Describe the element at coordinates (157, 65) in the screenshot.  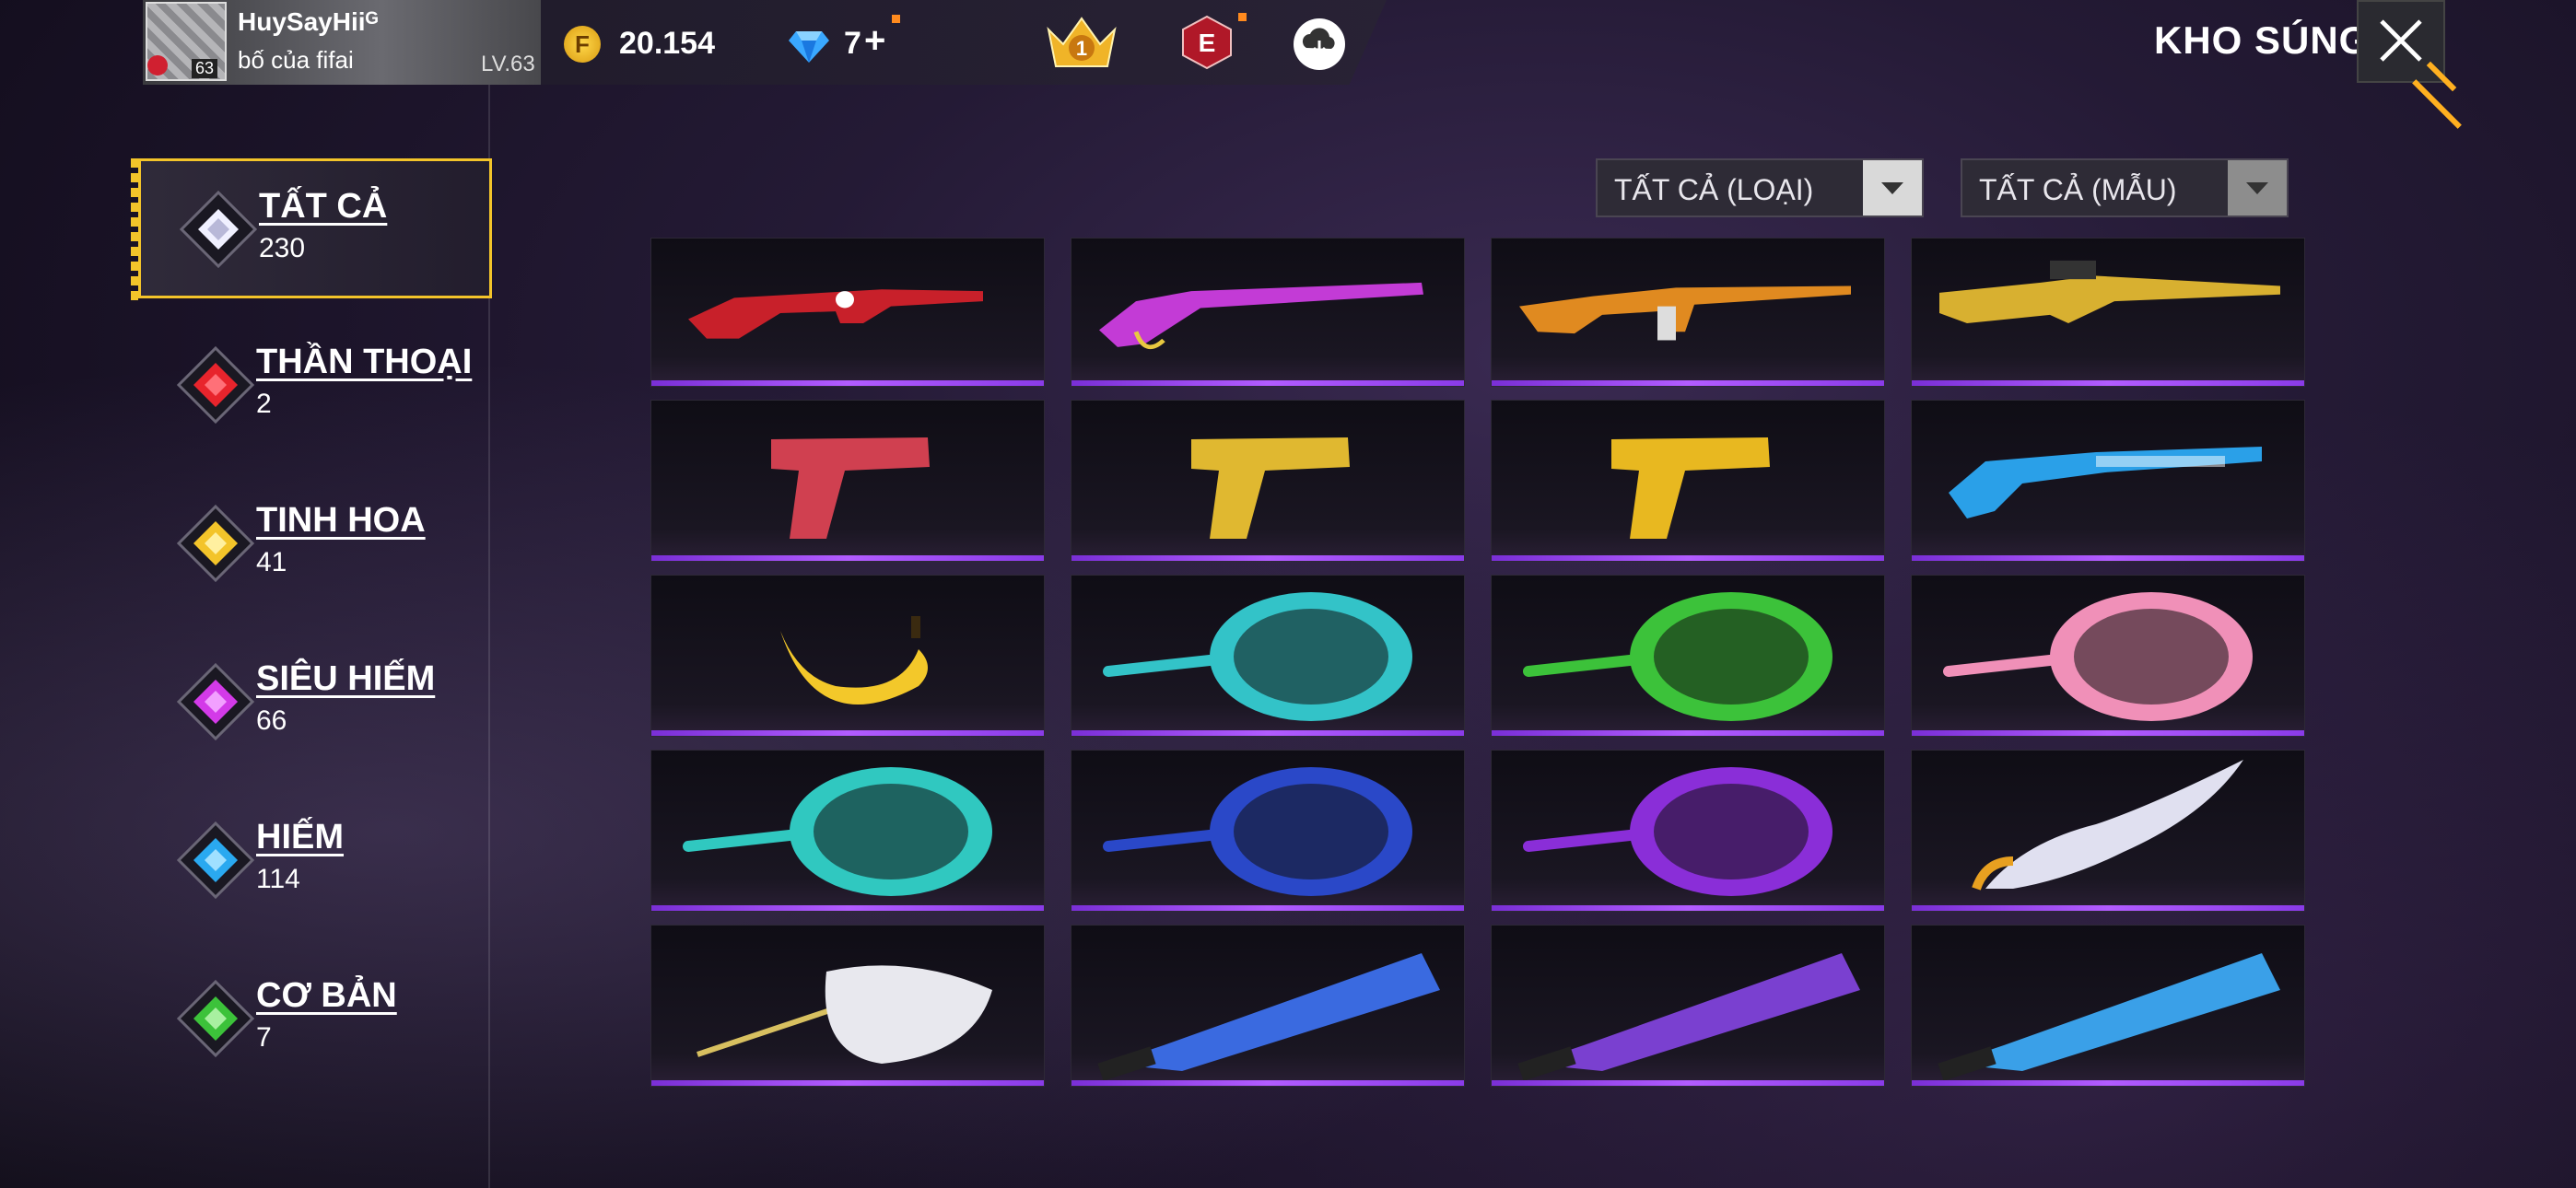
I see `heart-icon` at that location.